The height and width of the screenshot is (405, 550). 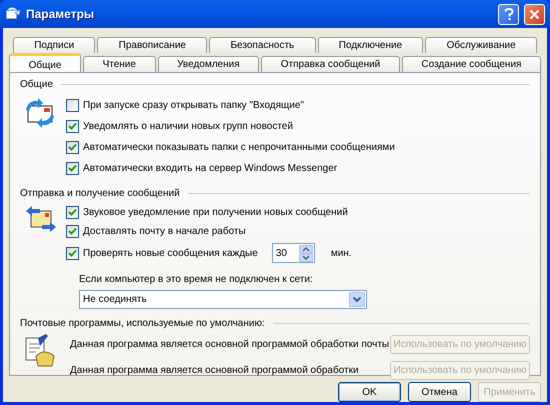 I want to click on unit-label: мин., so click(x=341, y=253).